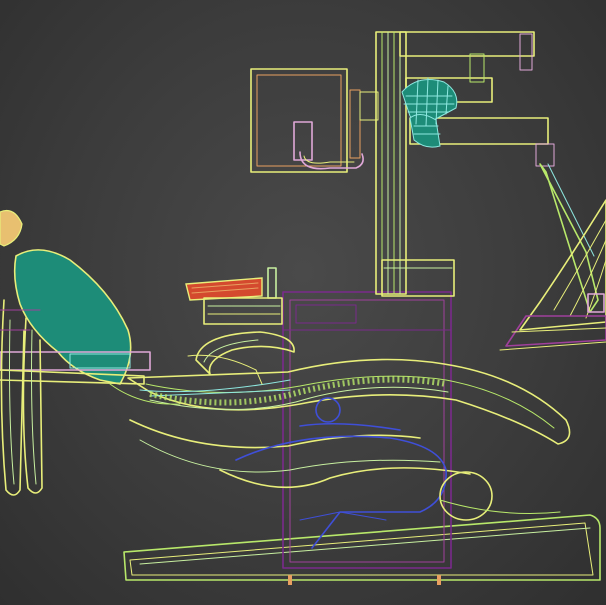 This screenshot has height=605, width=606. Describe the element at coordinates (314, 120) in the screenshot. I see `monitor-frame` at that location.